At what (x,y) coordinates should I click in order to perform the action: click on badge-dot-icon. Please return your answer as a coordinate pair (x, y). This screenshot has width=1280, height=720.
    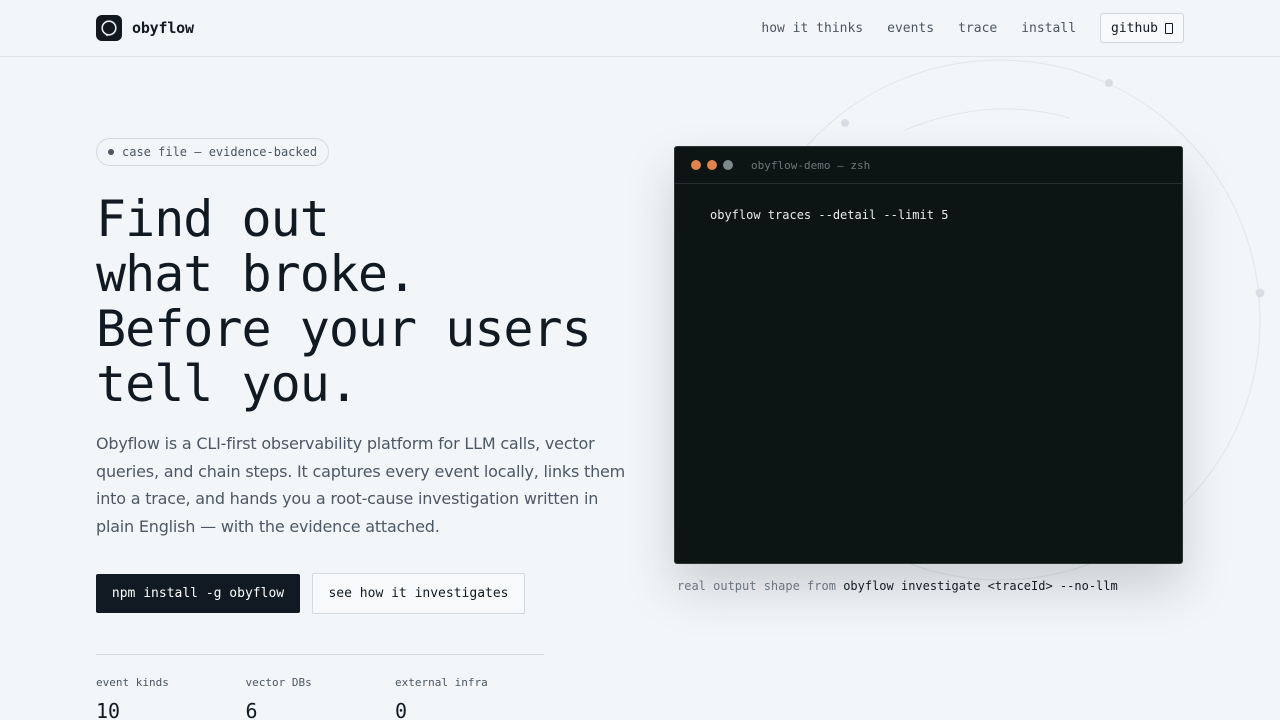
    Looking at the image, I should click on (111, 152).